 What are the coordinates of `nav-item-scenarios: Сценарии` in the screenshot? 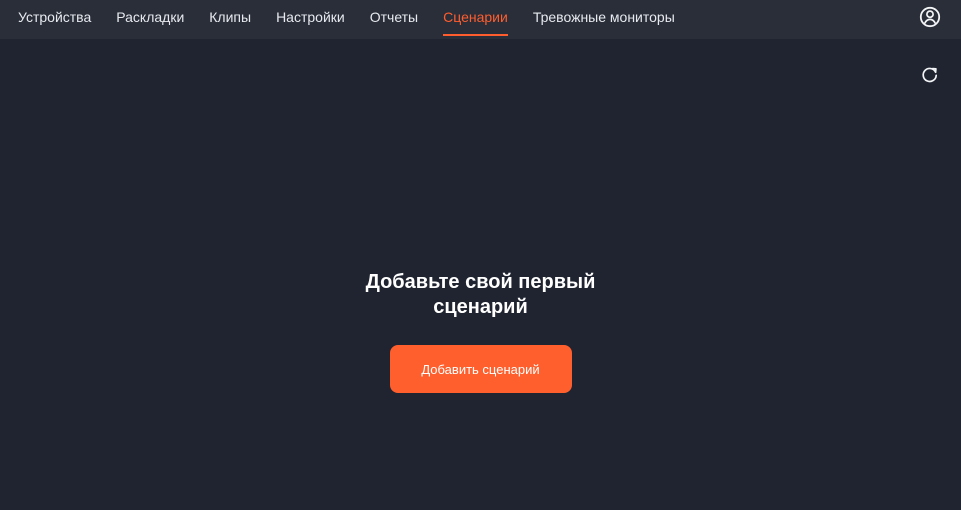 It's located at (475, 18).